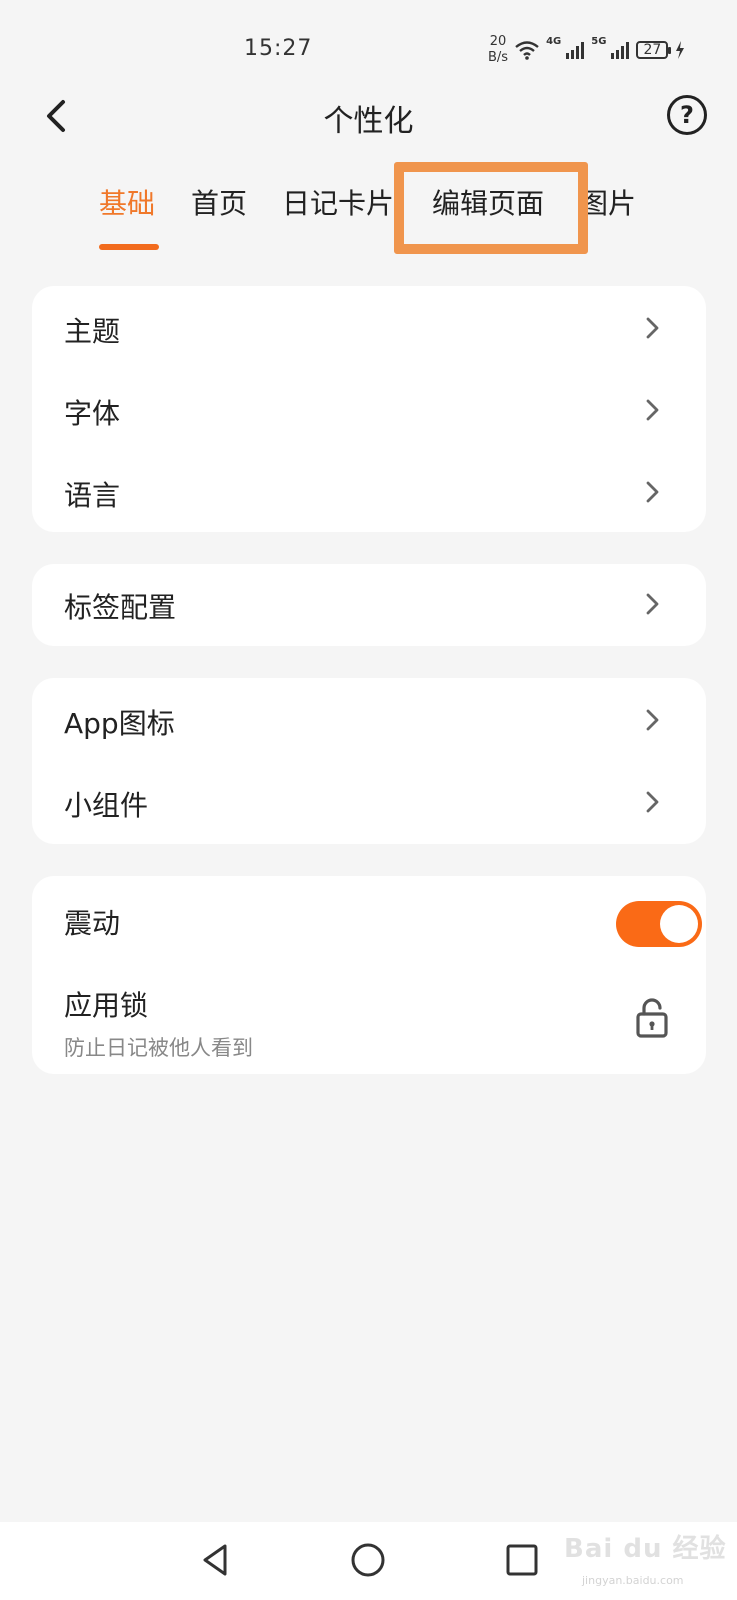 This screenshot has height=1600, width=737. I want to click on status-bar: 15:27 20 B/s 4G 5G 27, so click(368, 45).